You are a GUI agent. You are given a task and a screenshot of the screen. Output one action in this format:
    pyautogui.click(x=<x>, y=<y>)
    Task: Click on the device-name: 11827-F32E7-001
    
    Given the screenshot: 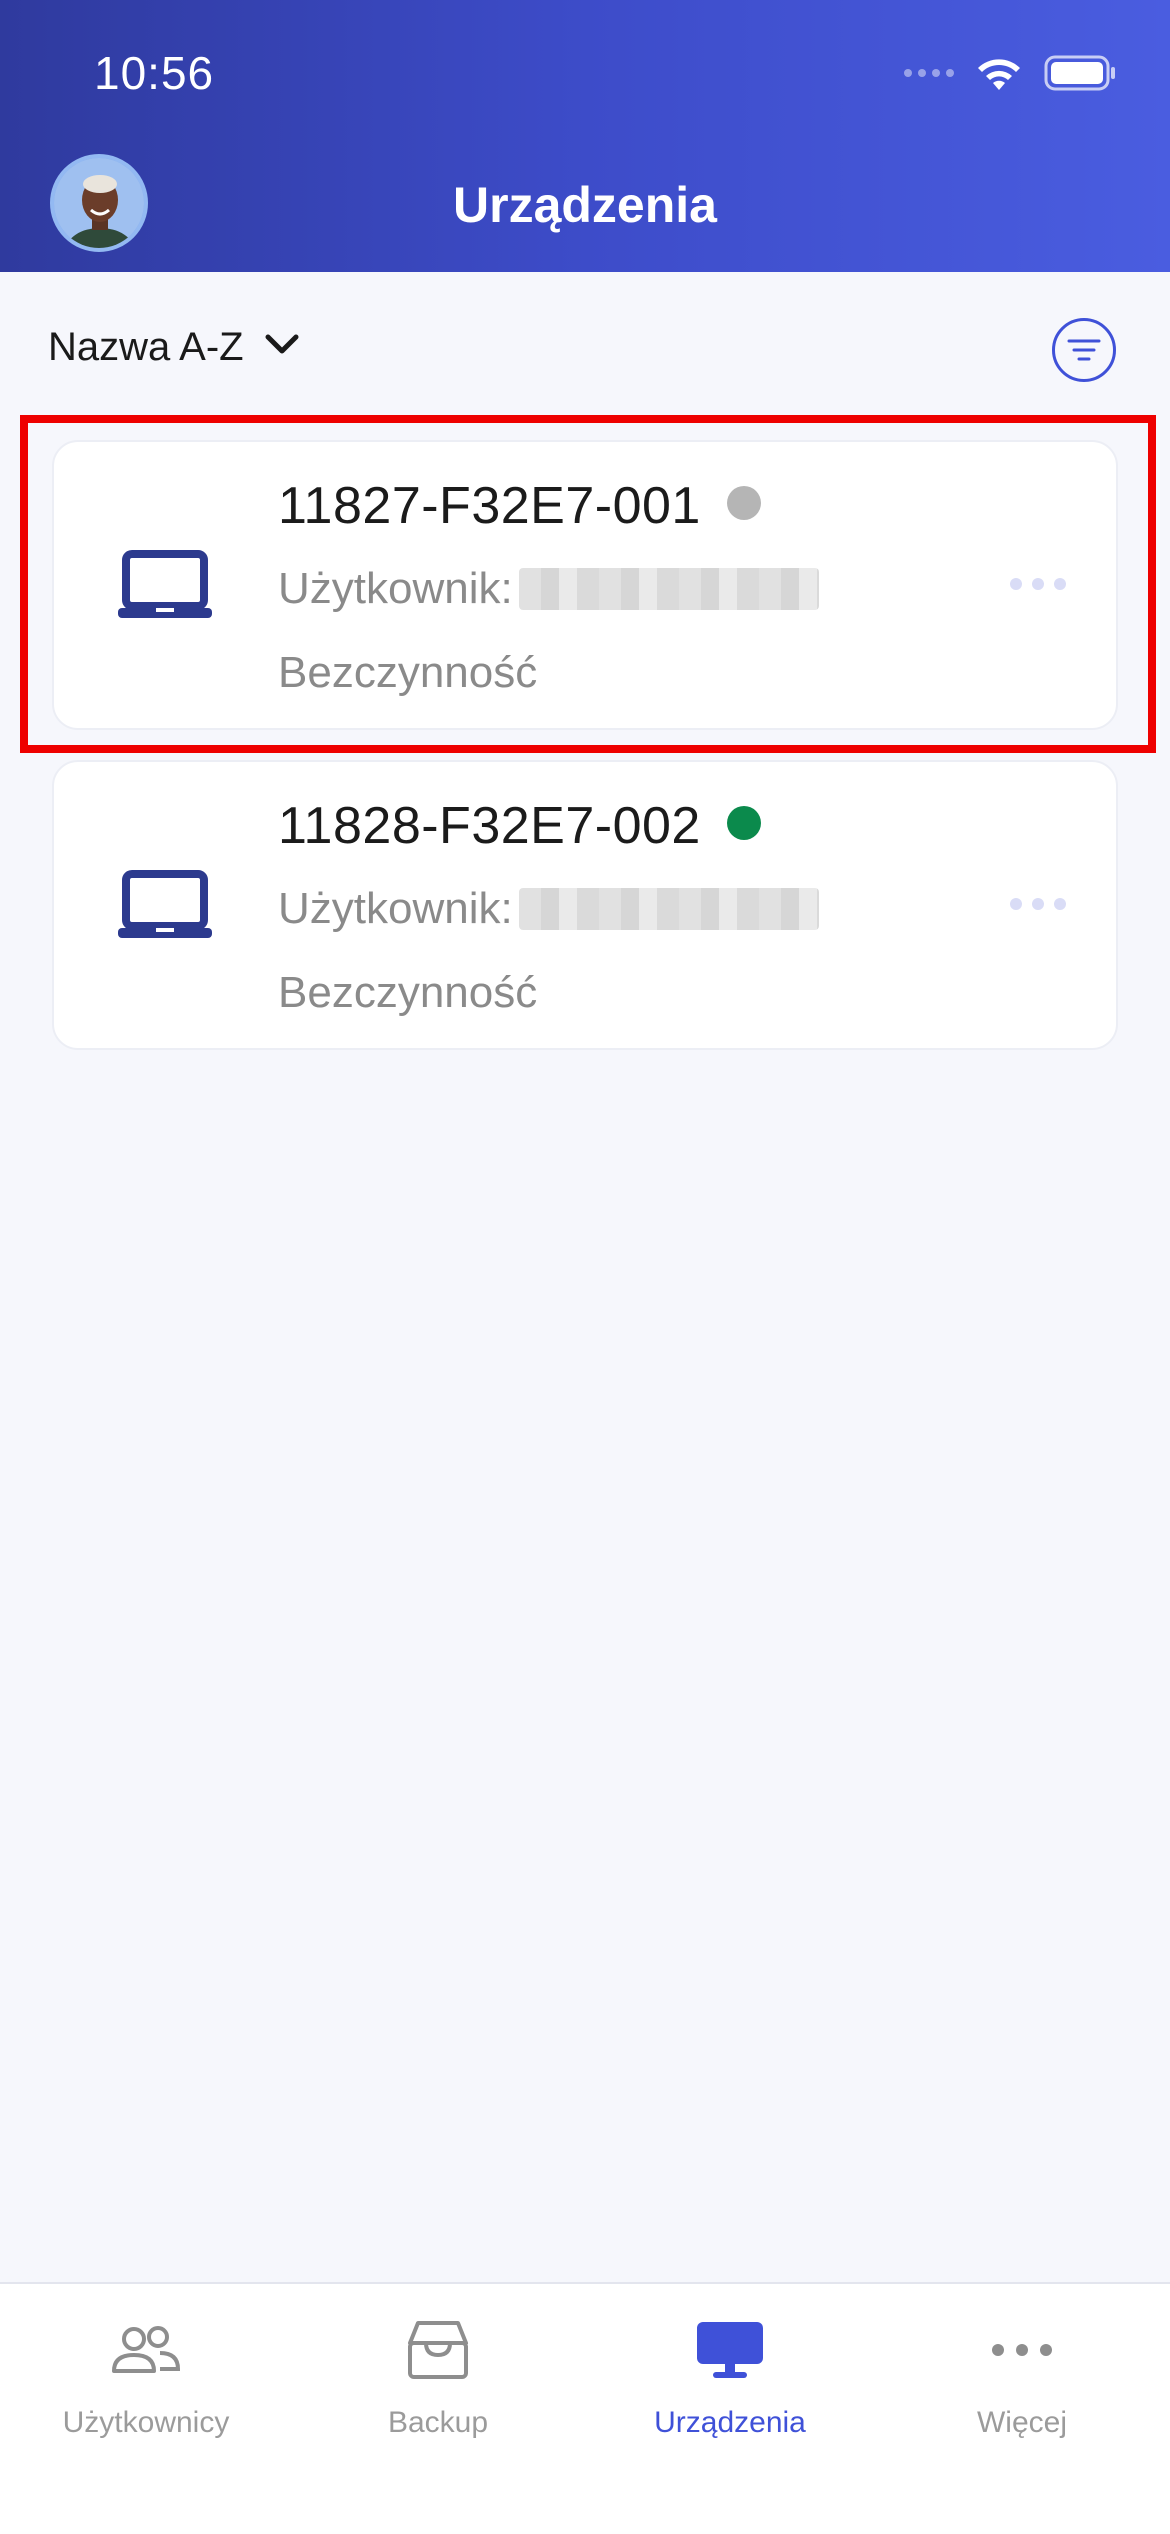 What is the action you would take?
    pyautogui.click(x=519, y=506)
    